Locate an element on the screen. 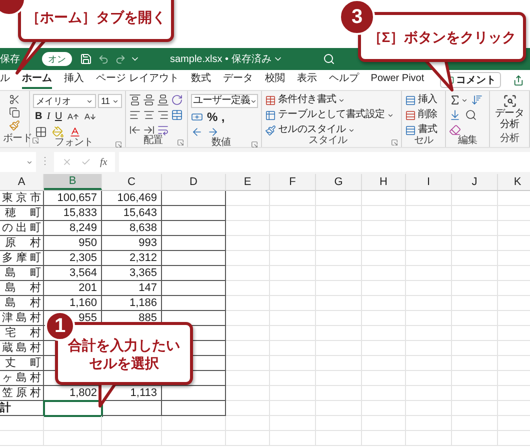 This screenshot has height=447, width=530. ribbon-tab: 校閲 is located at coordinates (274, 80).